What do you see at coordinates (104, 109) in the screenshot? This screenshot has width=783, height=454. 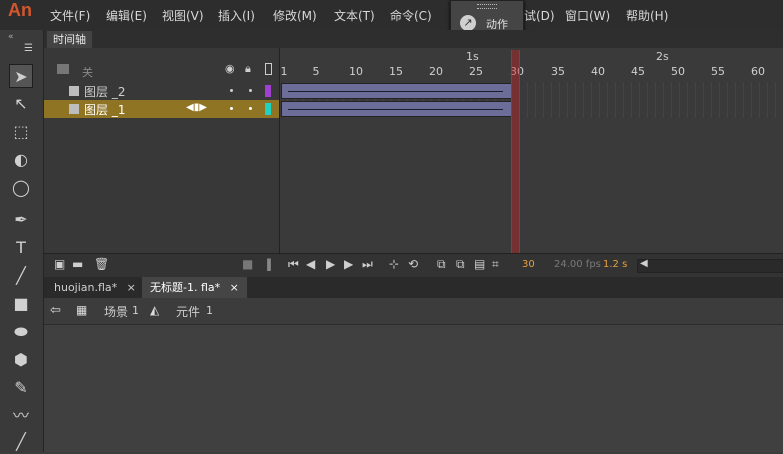 I see `layer-name: 图层 _1` at bounding box center [104, 109].